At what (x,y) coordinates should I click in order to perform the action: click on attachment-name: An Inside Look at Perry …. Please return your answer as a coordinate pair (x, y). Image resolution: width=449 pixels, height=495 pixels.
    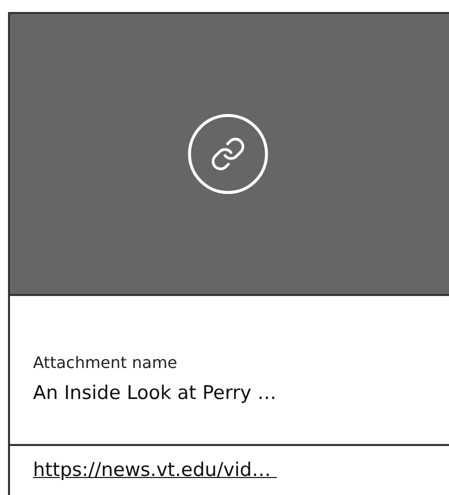
    Looking at the image, I should click on (154, 393).